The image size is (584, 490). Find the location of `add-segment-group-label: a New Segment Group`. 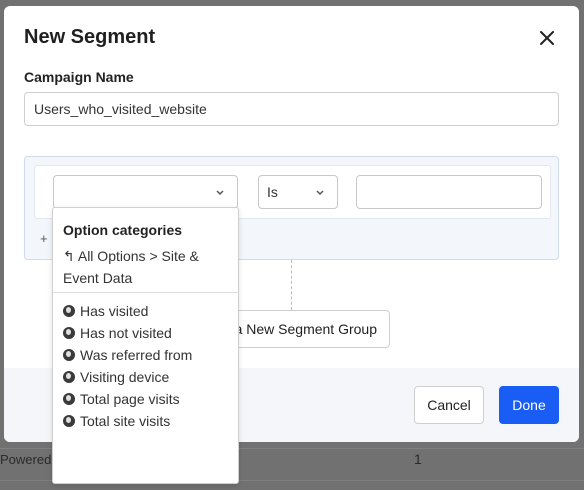

add-segment-group-label: a New Segment Group is located at coordinates (305, 329).